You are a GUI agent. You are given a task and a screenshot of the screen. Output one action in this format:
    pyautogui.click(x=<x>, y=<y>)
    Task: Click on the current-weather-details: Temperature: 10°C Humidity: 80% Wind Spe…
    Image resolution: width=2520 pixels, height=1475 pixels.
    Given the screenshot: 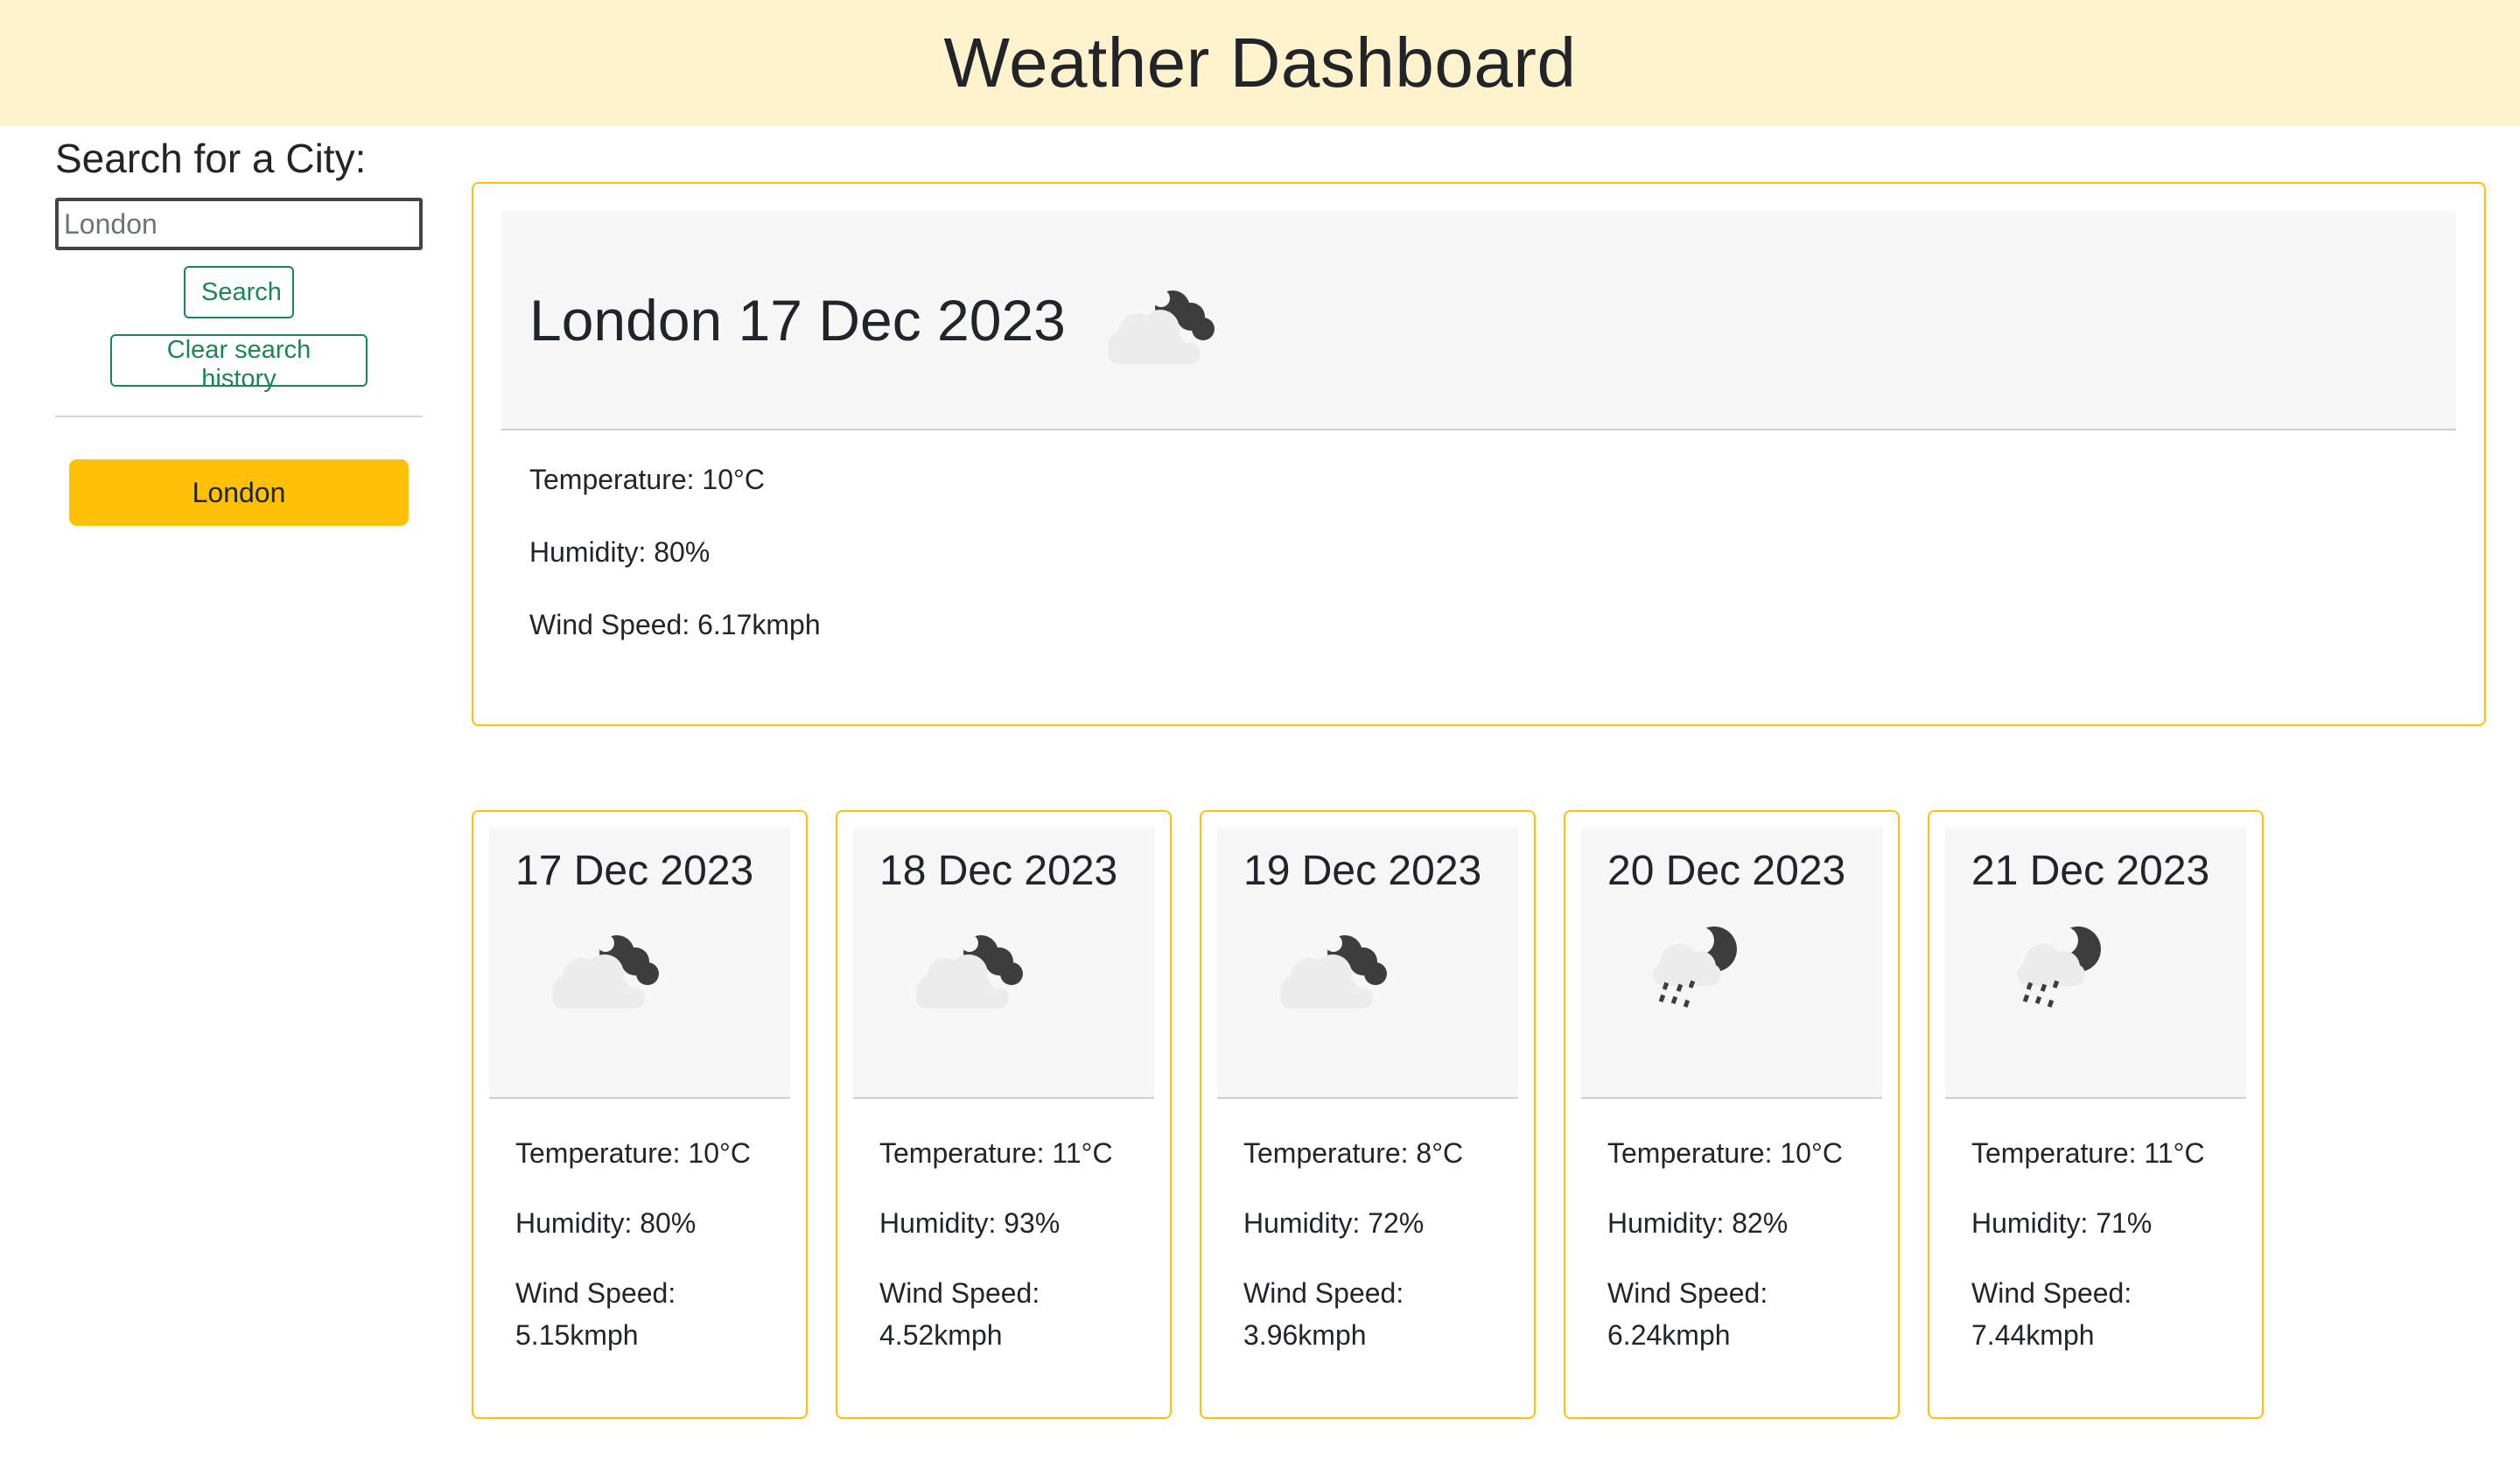 What is the action you would take?
    pyautogui.click(x=1478, y=572)
    